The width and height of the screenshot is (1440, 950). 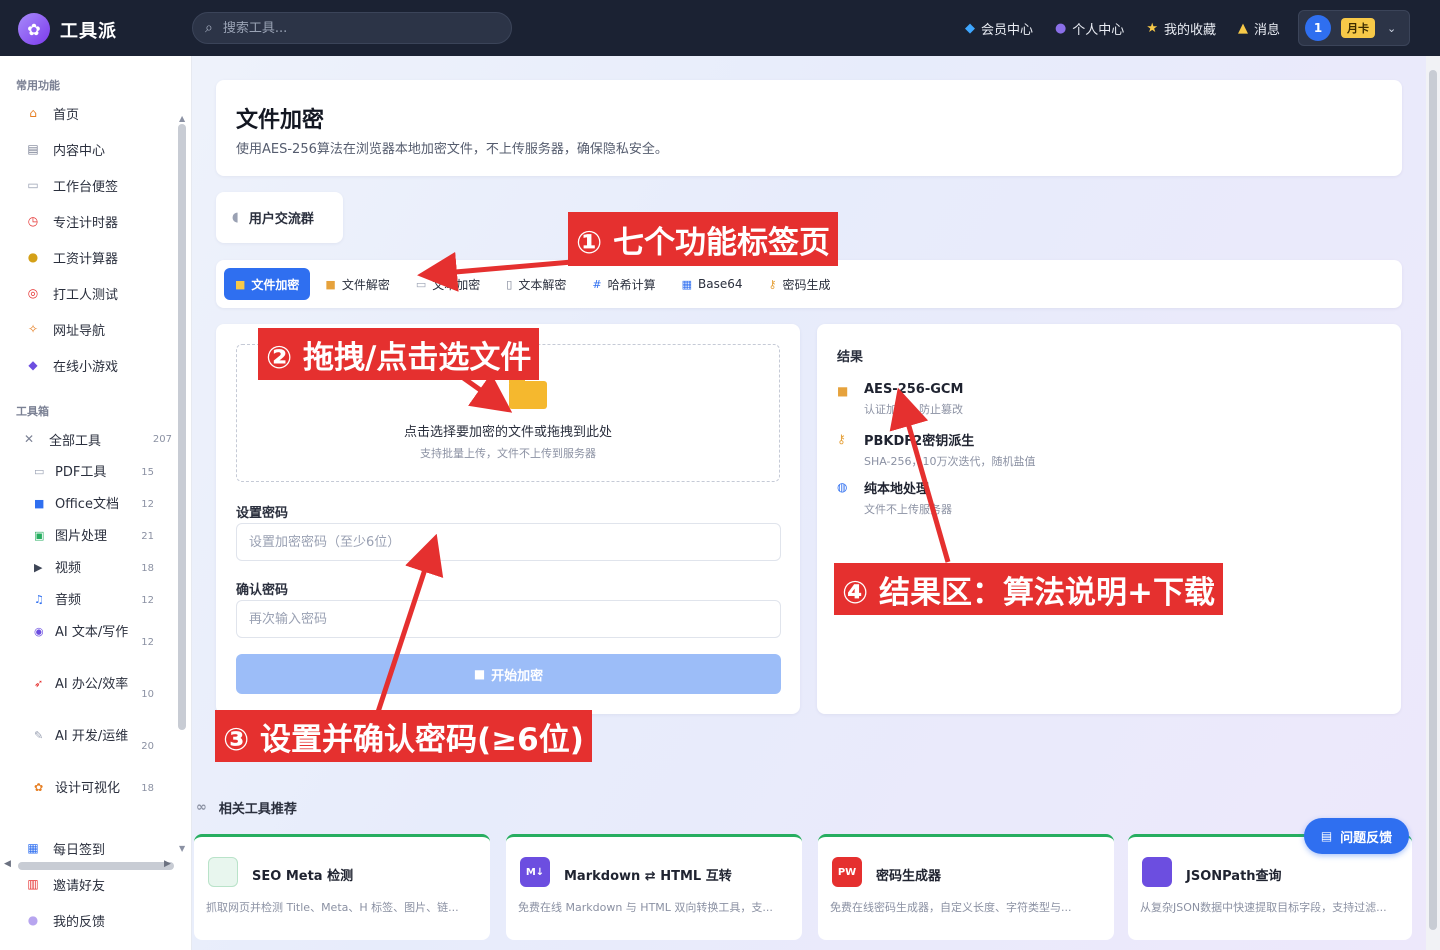 What do you see at coordinates (33, 185) in the screenshot?
I see `note-icon: ▭` at bounding box center [33, 185].